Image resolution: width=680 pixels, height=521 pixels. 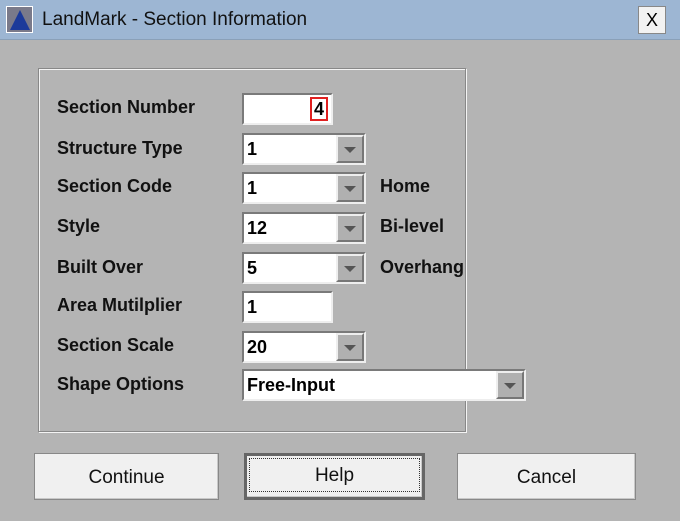 I want to click on section-scale-value: 20, so click(x=257, y=347).